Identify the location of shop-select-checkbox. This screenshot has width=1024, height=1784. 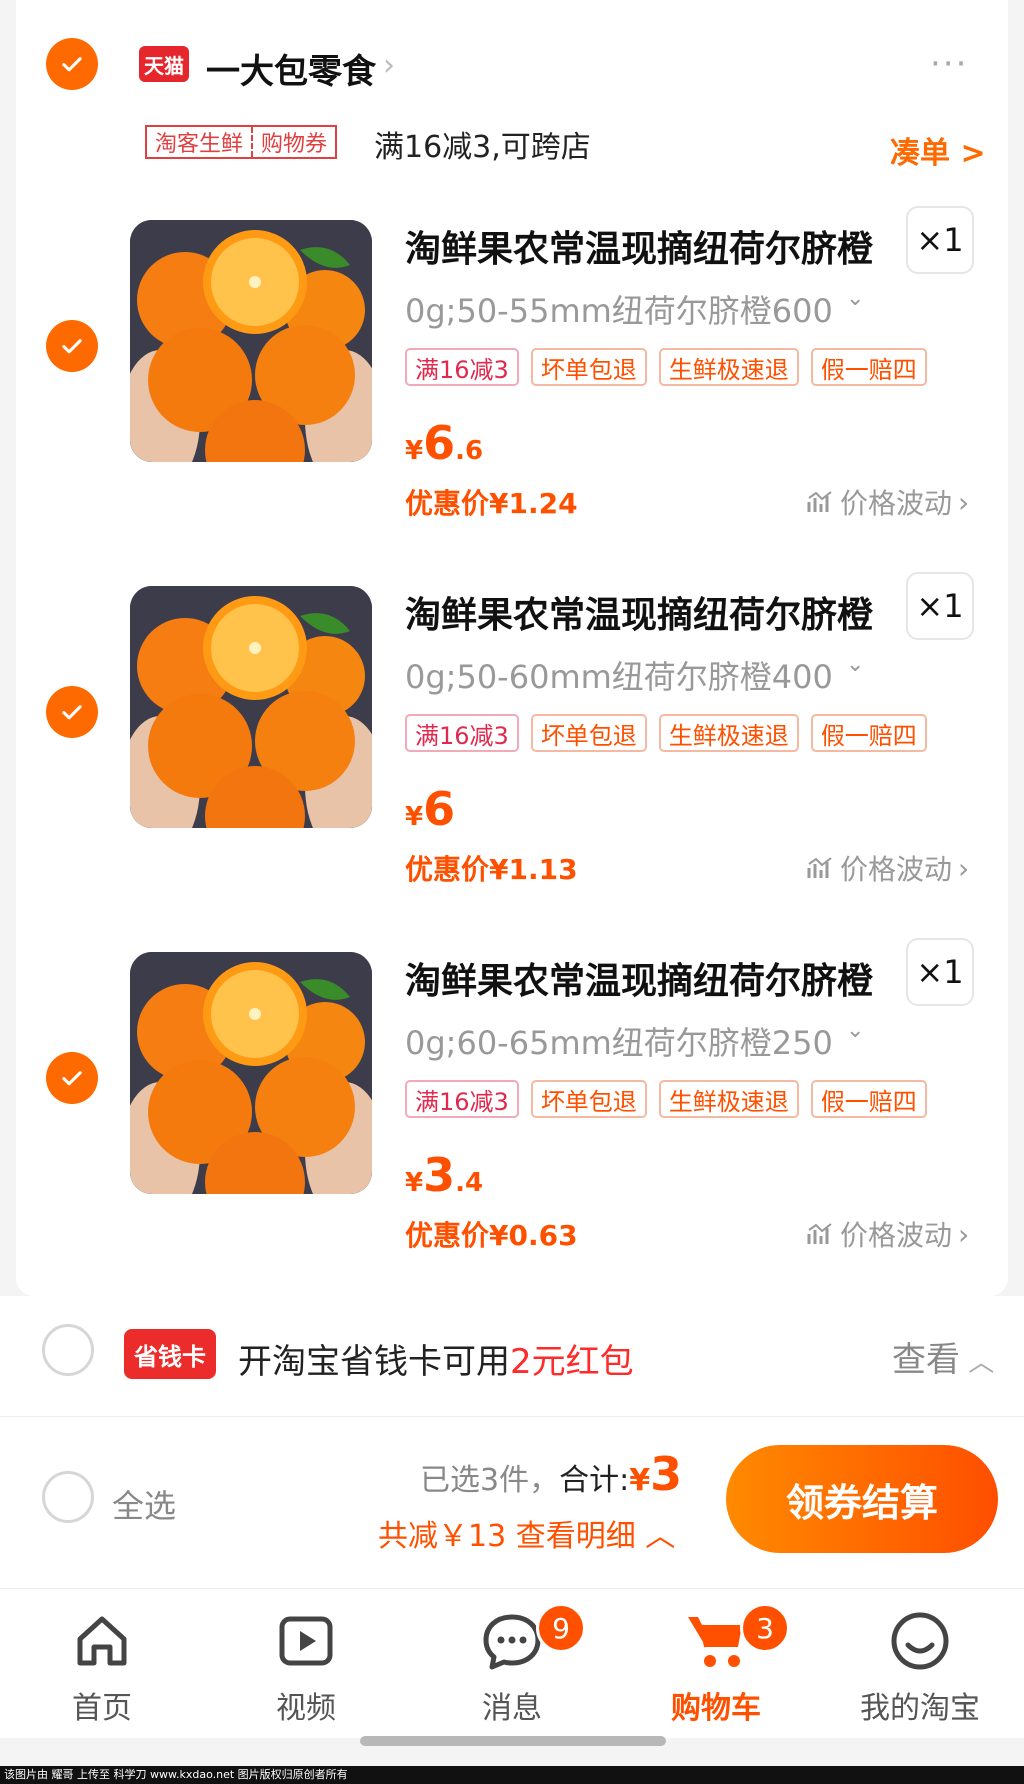
(72, 64).